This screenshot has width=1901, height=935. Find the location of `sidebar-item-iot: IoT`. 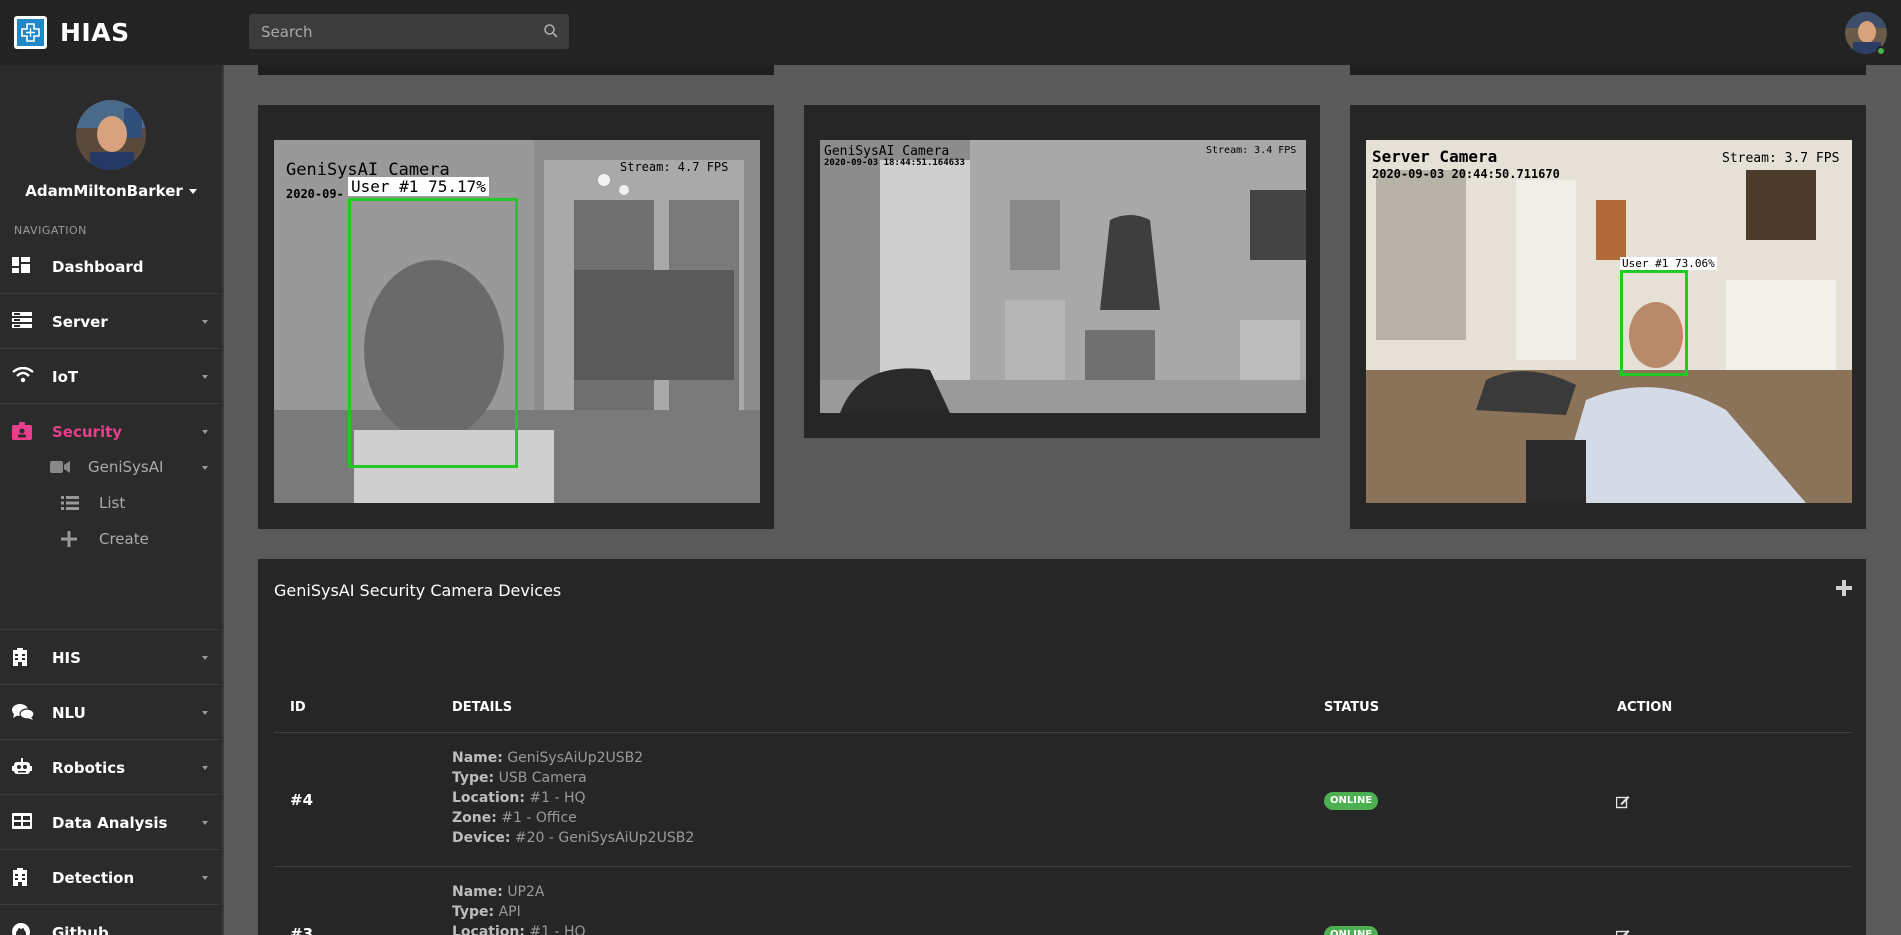

sidebar-item-iot: IoT is located at coordinates (111, 377).